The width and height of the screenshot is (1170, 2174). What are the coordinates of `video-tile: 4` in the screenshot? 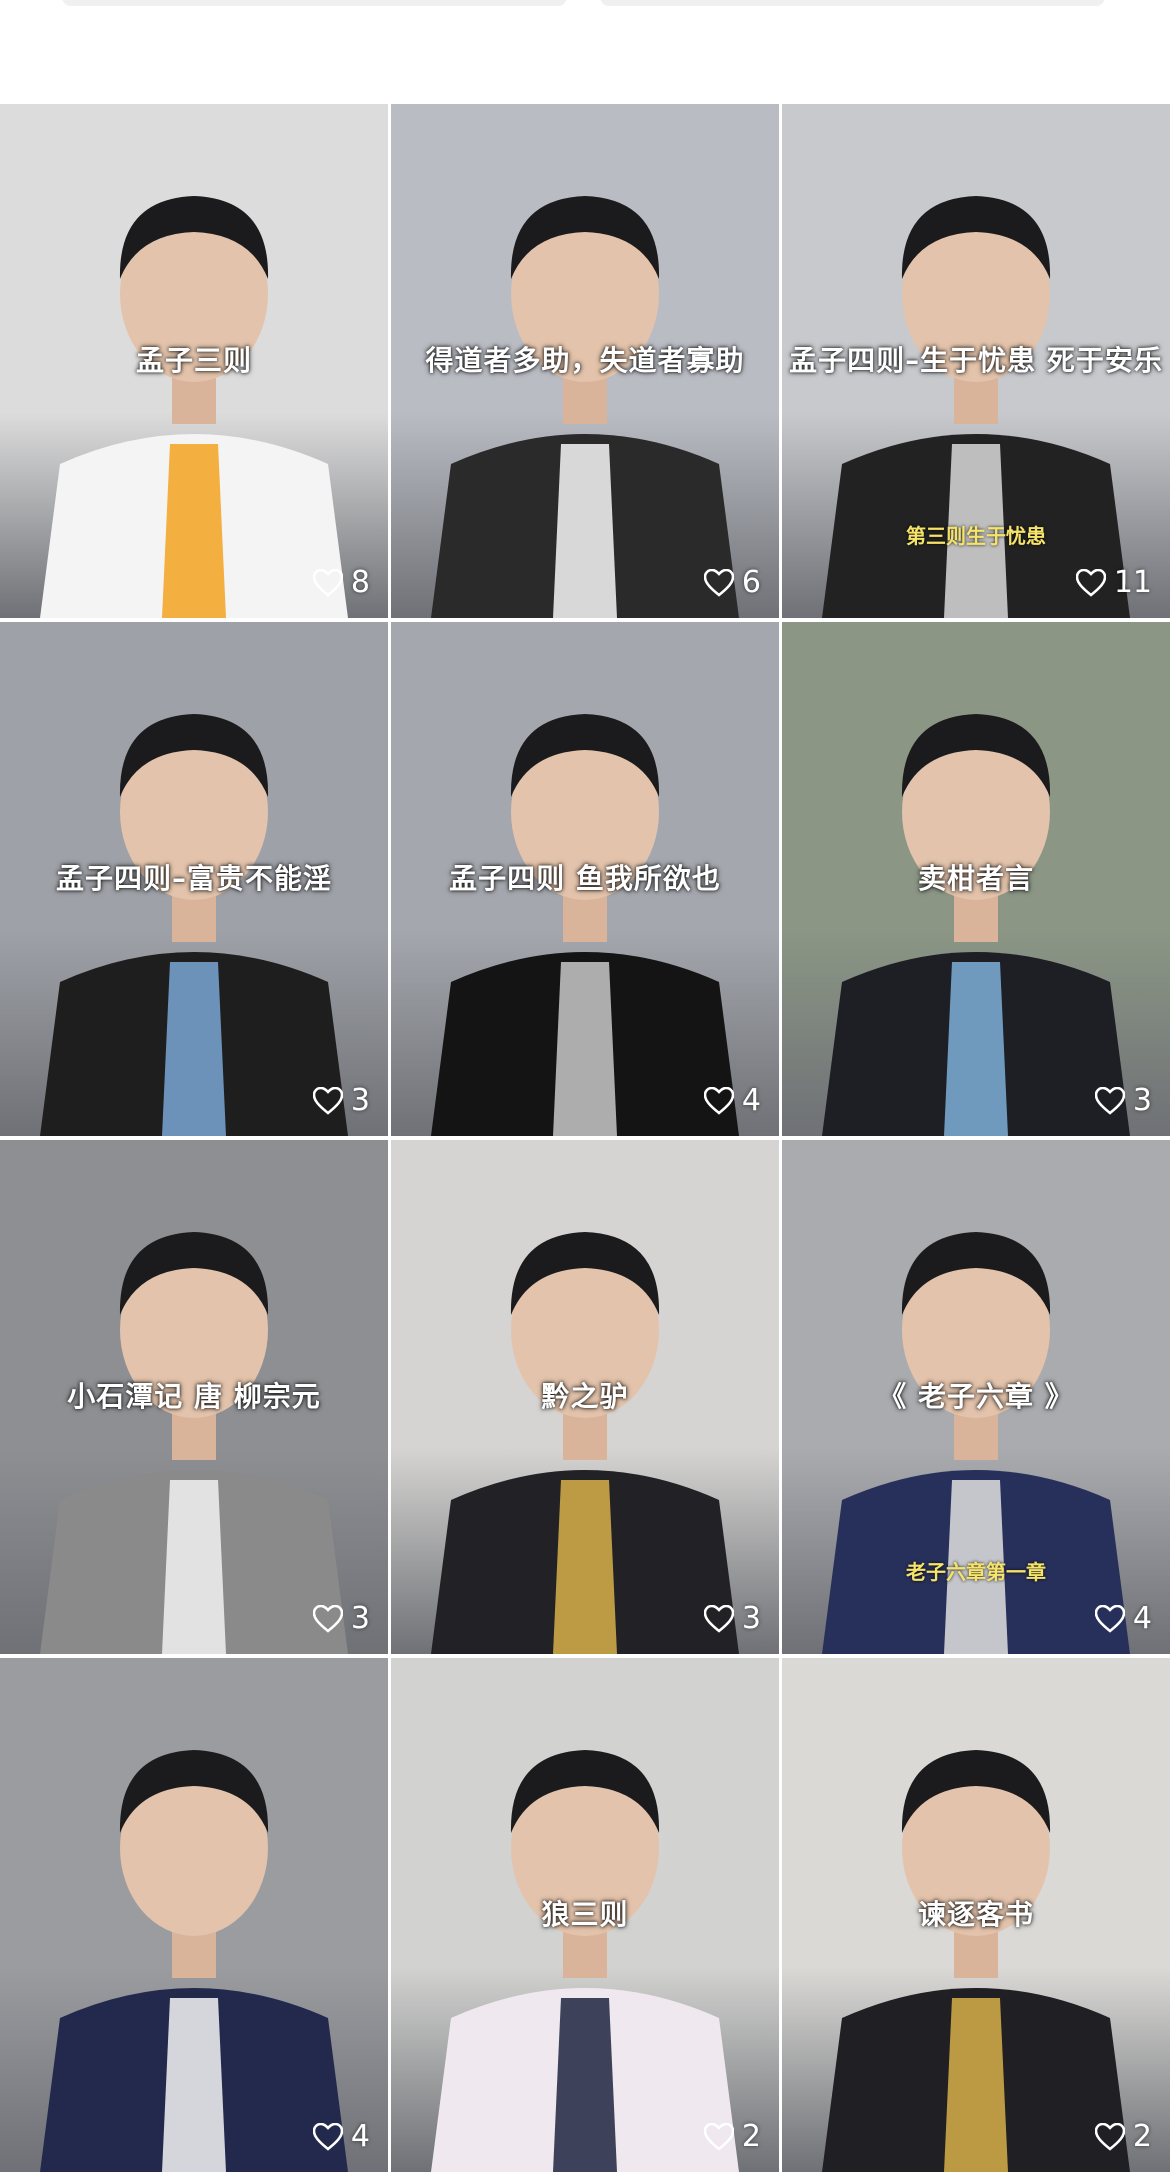 It's located at (194, 1915).